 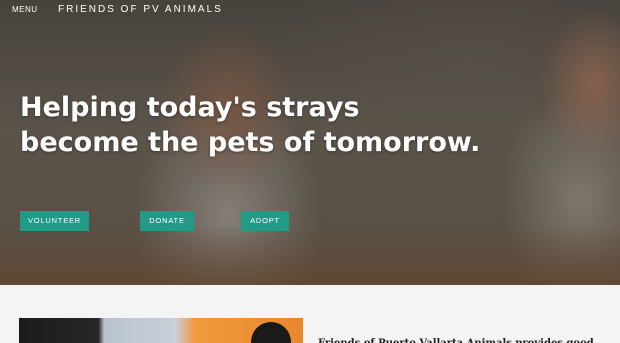 What do you see at coordinates (190, 107) in the screenshot?
I see `hero-headline-line1: Helping today's strays` at bounding box center [190, 107].